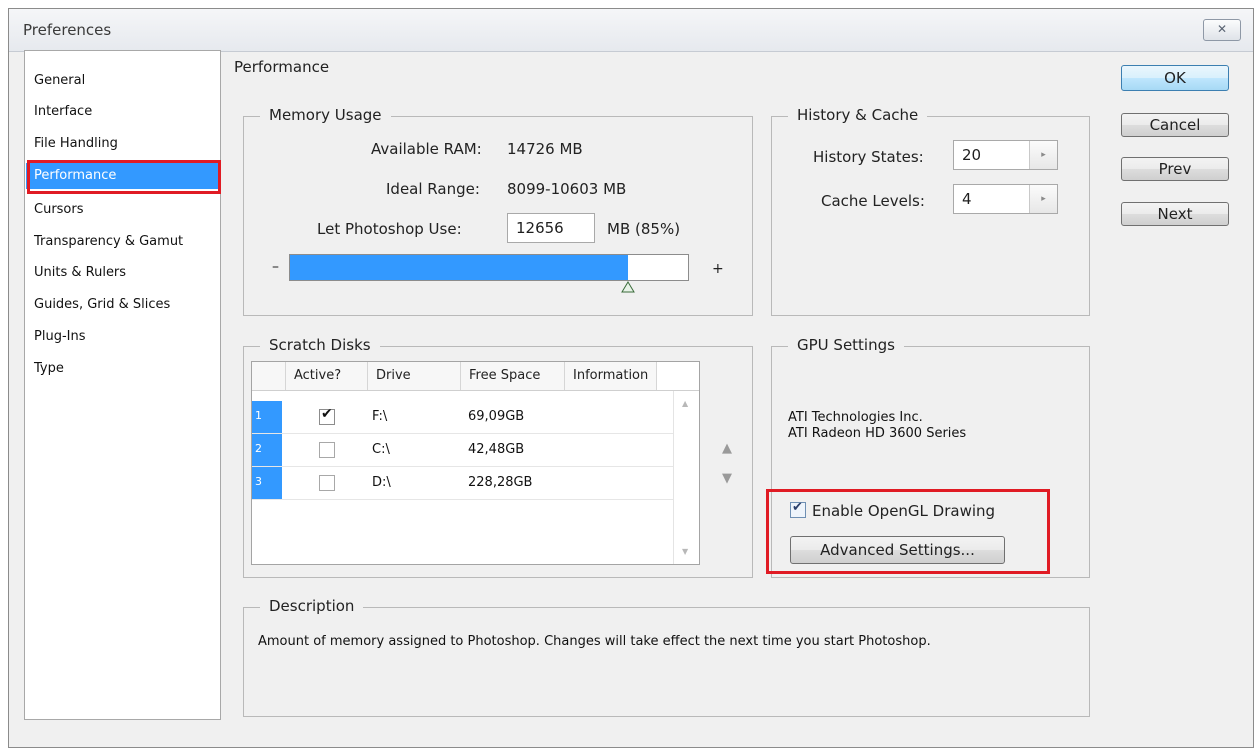 Image resolution: width=1259 pixels, height=753 pixels. What do you see at coordinates (312, 606) in the screenshot?
I see `description-legend: Description` at bounding box center [312, 606].